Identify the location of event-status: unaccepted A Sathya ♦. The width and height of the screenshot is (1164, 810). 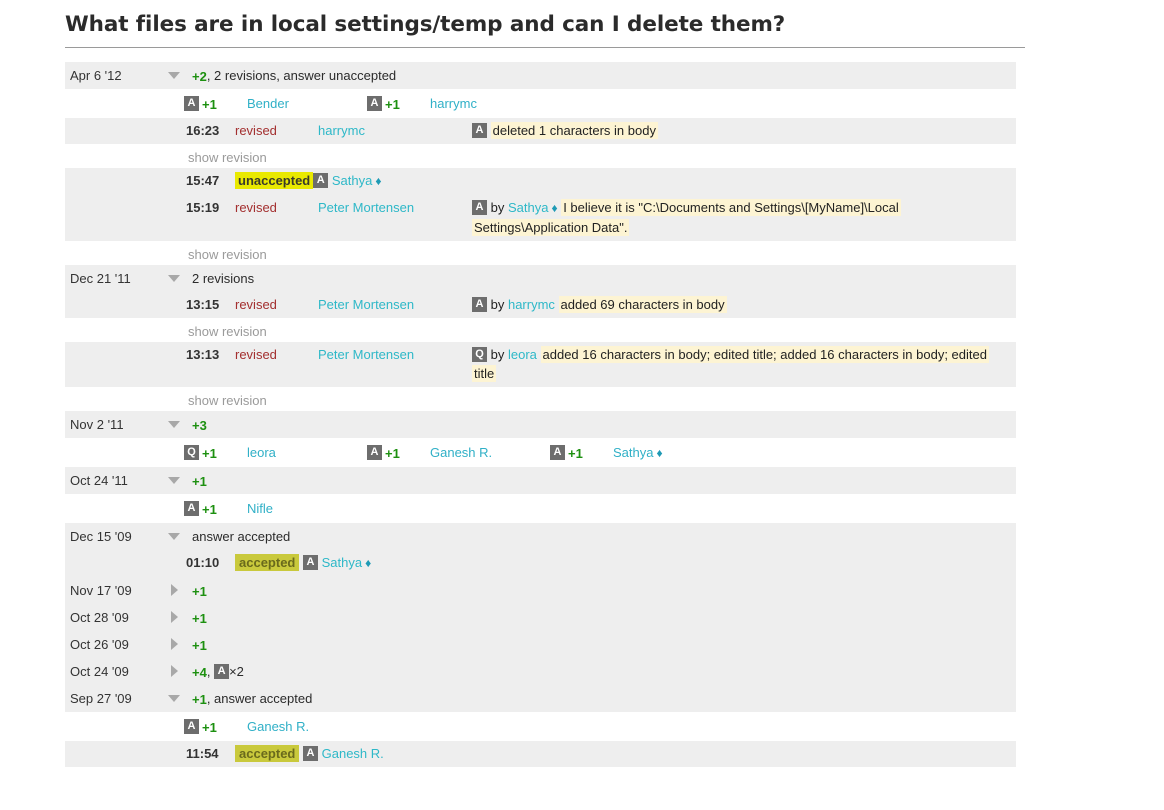
(620, 181).